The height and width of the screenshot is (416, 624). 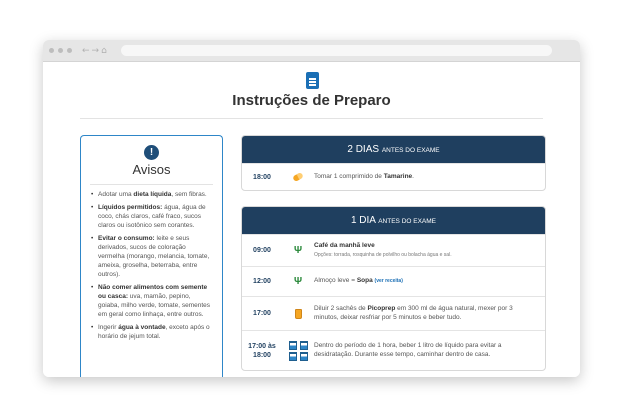 I want to click on recipe-link: (ver receita), so click(x=389, y=281).